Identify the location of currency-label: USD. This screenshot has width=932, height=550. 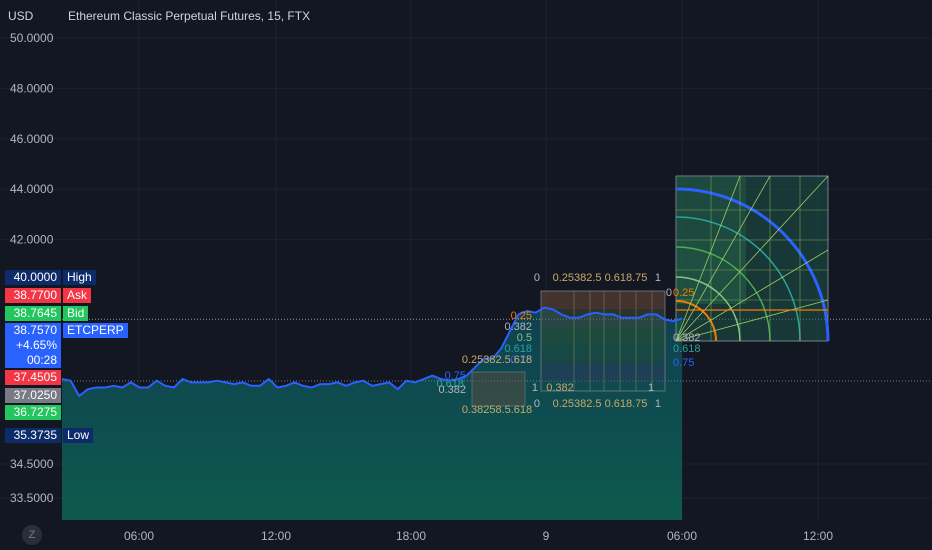
(21, 16).